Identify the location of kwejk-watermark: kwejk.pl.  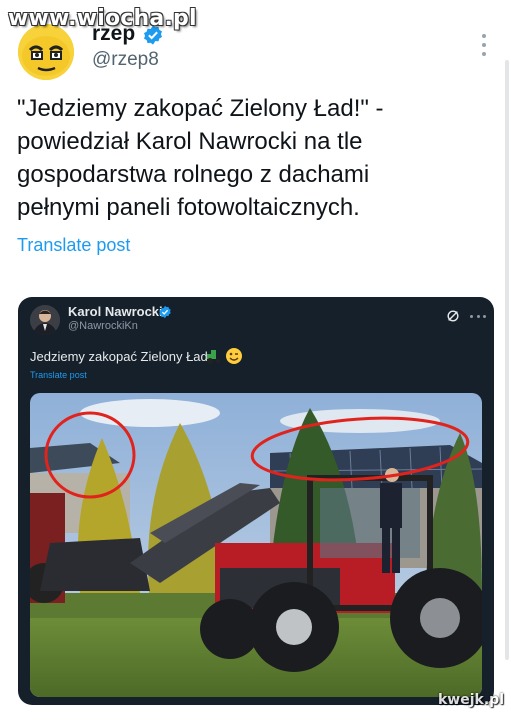
(471, 700).